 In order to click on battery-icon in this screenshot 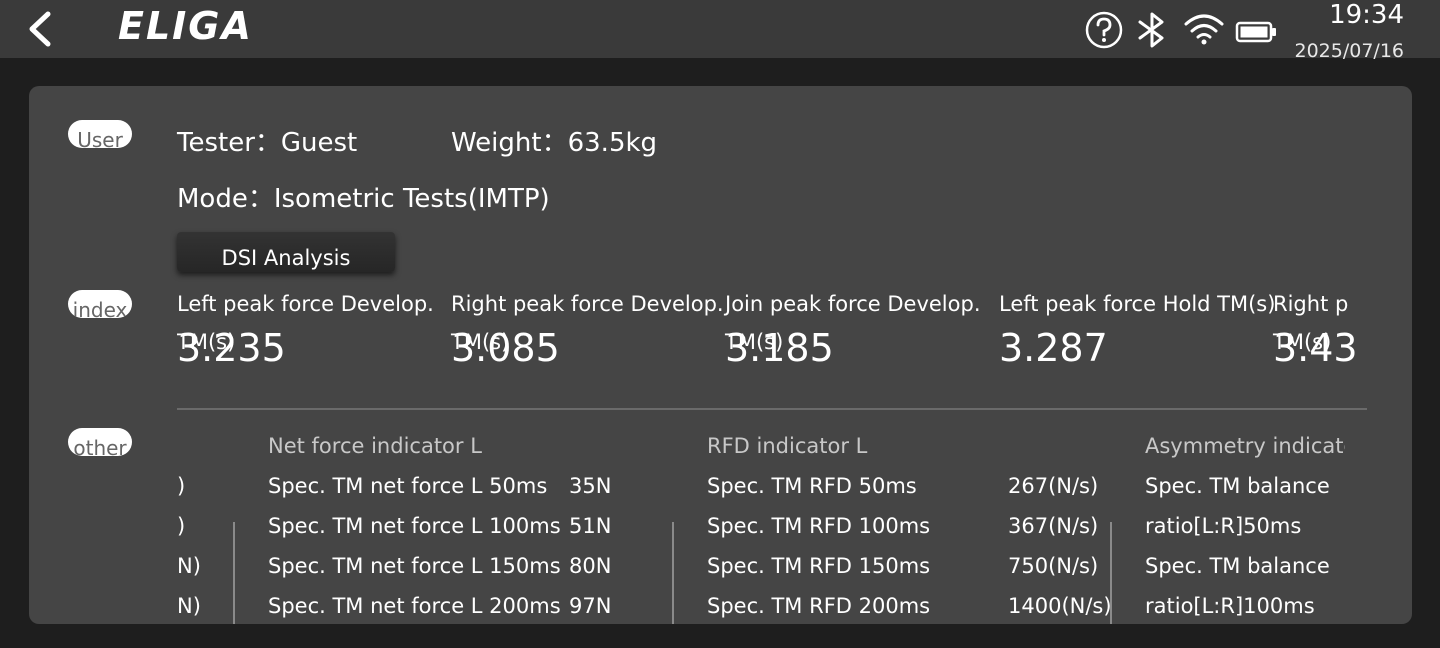, I will do `click(1255, 32)`.